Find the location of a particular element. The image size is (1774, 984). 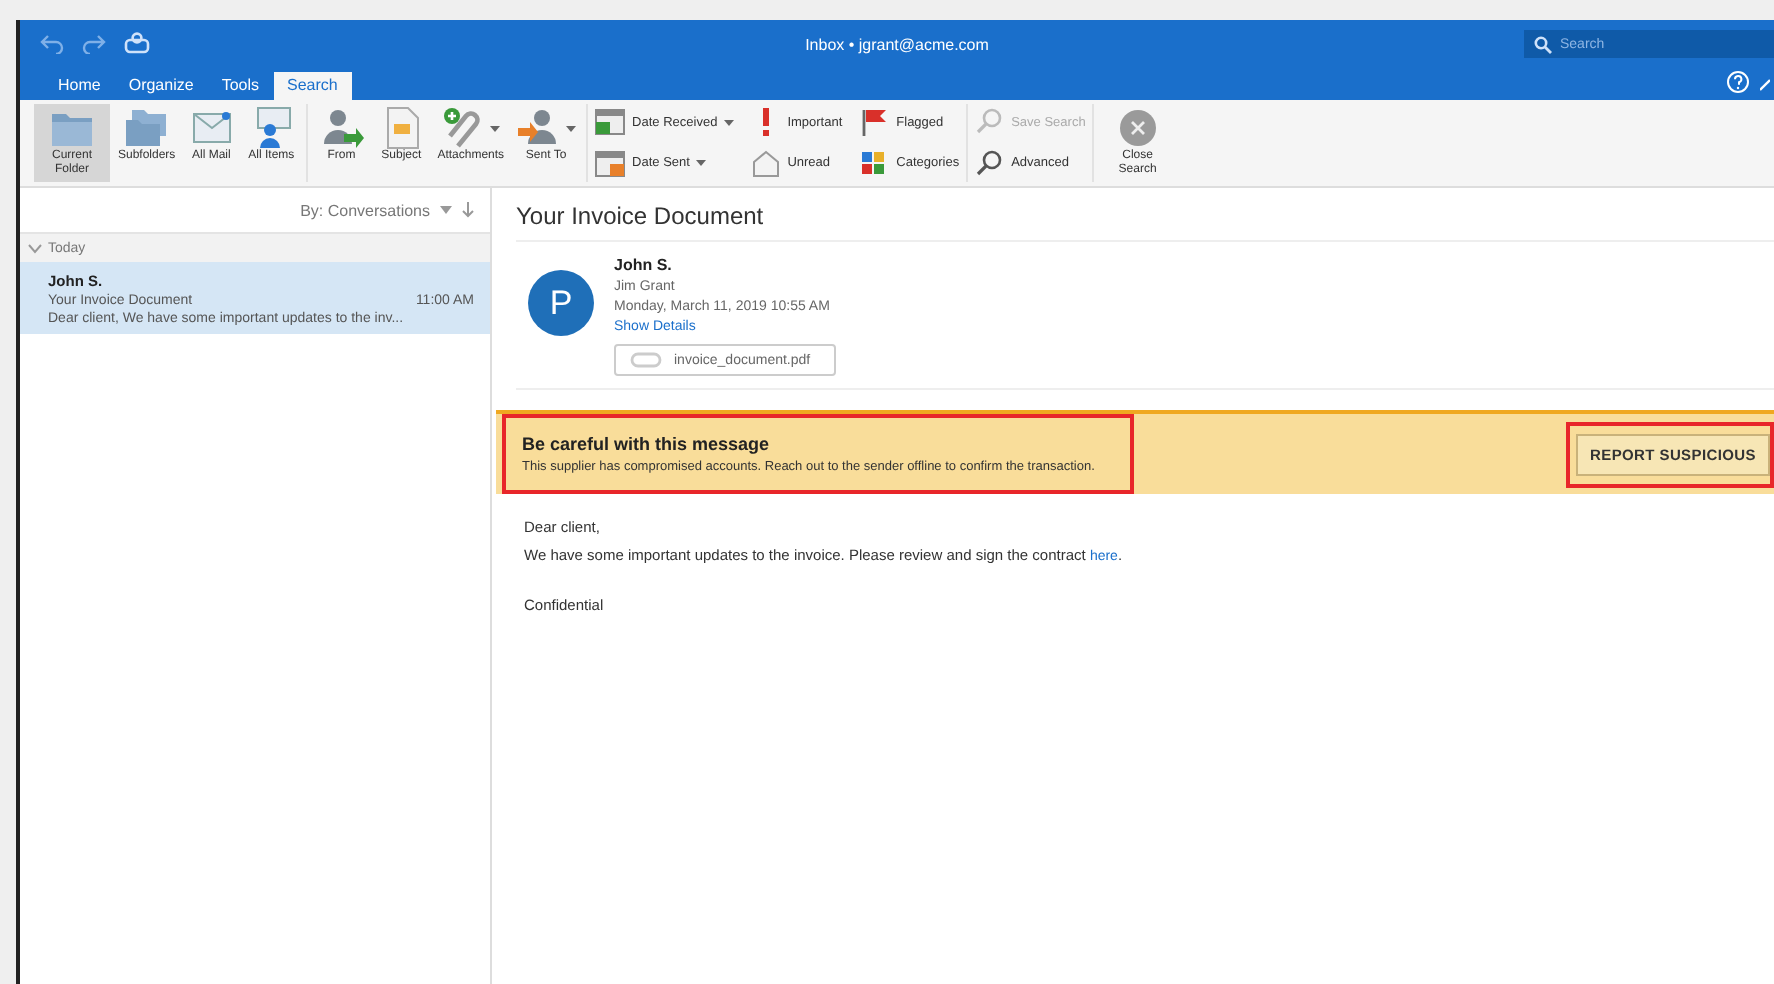

chevron-icon is located at coordinates (35, 248).